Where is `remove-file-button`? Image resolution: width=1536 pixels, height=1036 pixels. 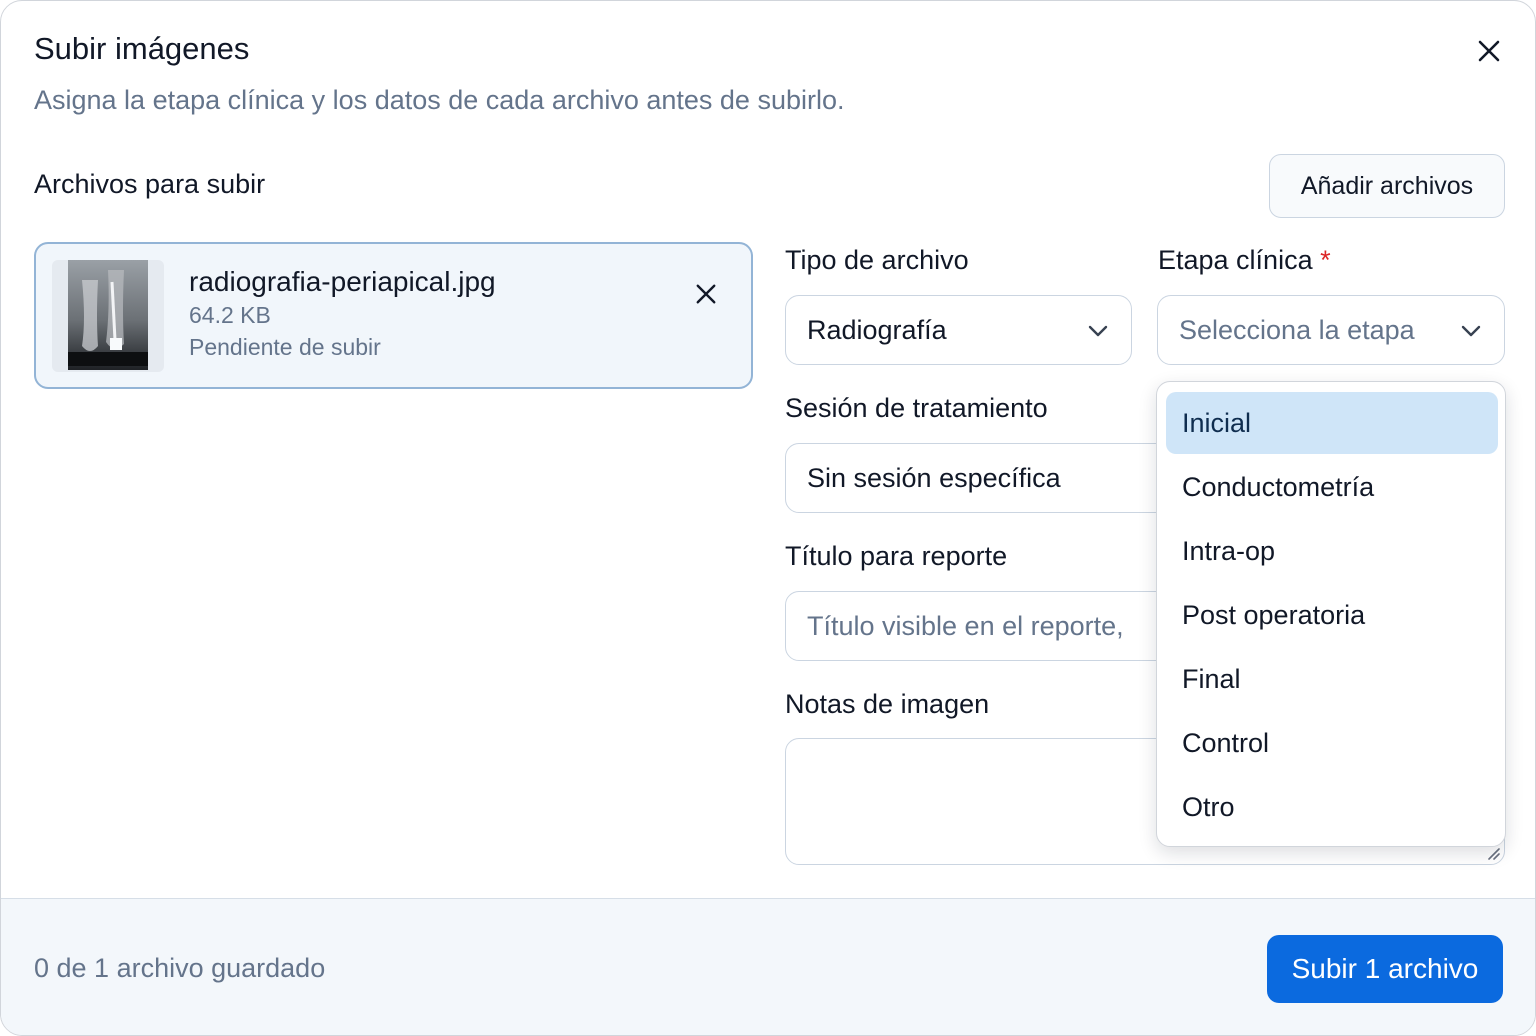
remove-file-button is located at coordinates (706, 294).